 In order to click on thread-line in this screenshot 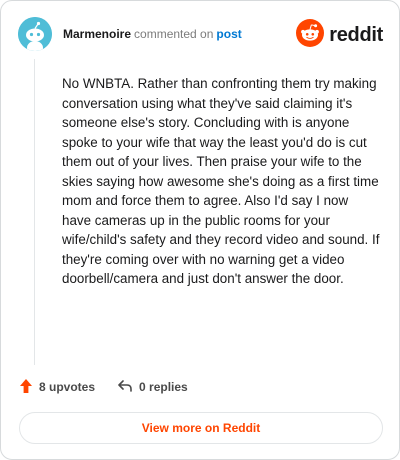, I will do `click(34, 212)`.